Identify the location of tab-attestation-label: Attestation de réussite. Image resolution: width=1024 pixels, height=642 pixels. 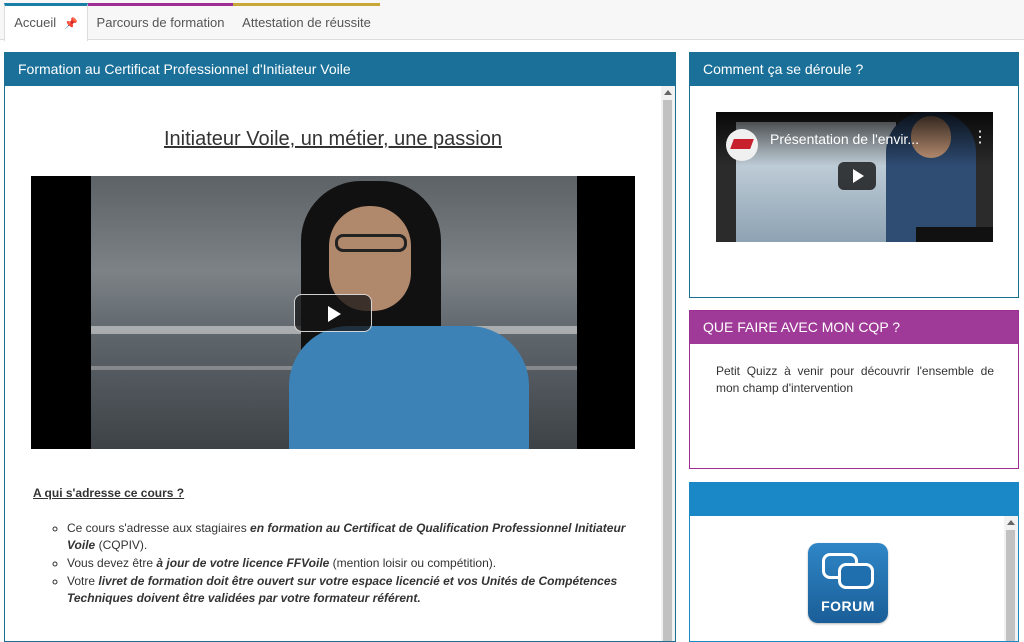
(306, 22).